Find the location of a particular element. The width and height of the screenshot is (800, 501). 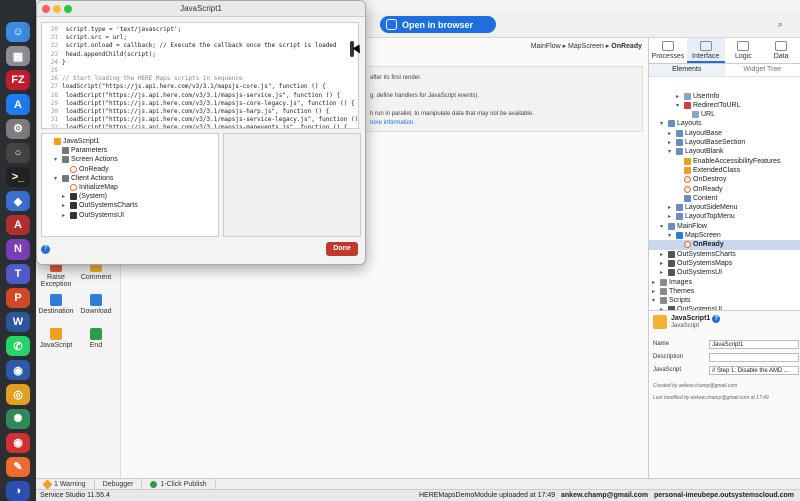

appstore-icon: A is located at coordinates (18, 104).